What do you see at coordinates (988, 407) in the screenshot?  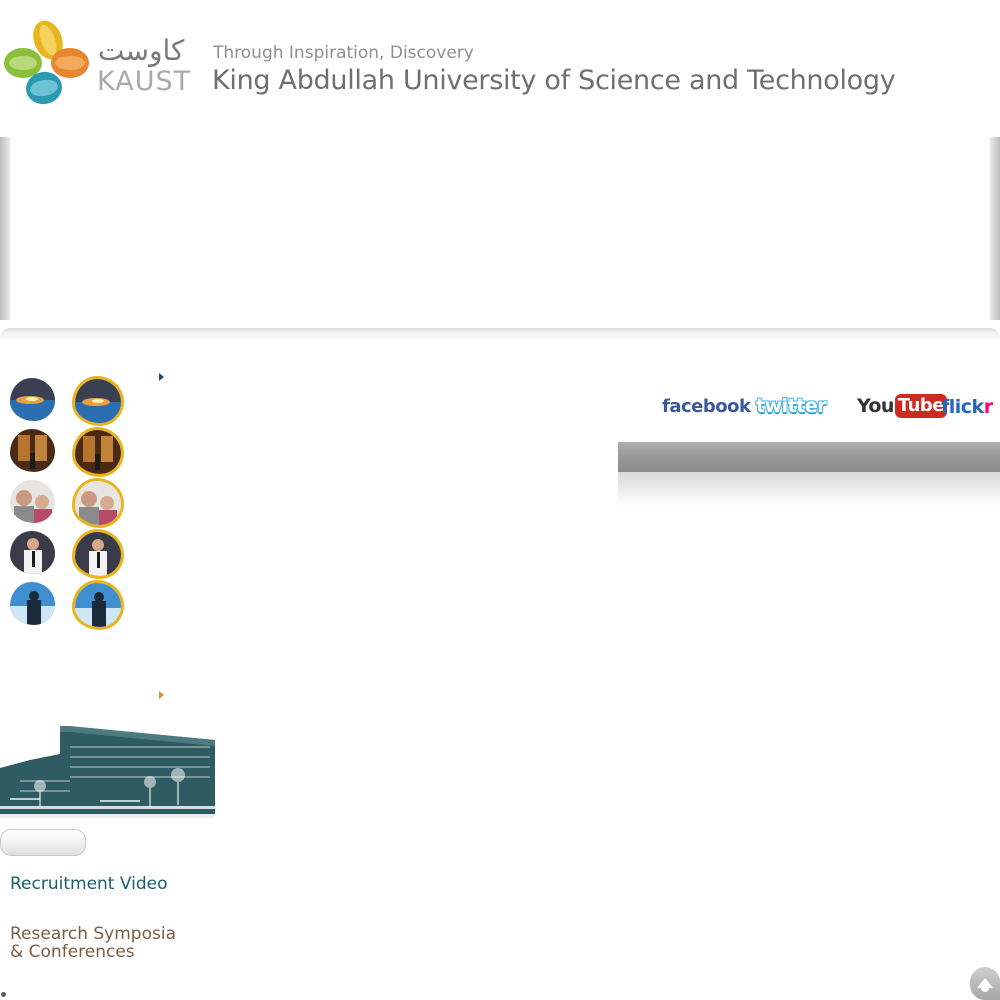 I see `flickr-text-pink: r` at bounding box center [988, 407].